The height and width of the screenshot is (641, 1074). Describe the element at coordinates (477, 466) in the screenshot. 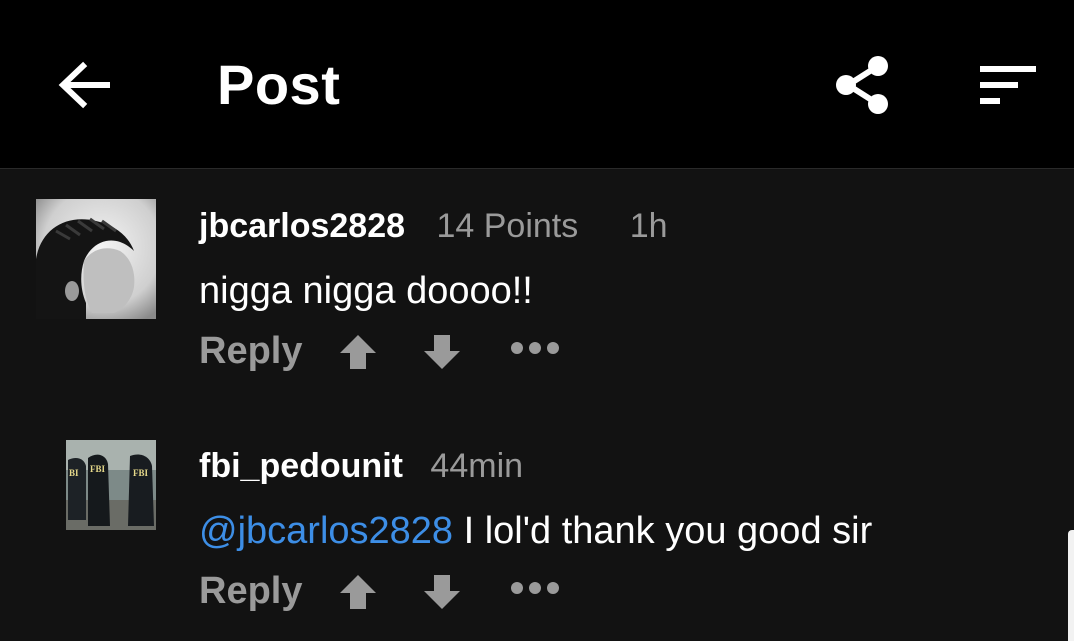

I see `timestamp: 44min` at that location.